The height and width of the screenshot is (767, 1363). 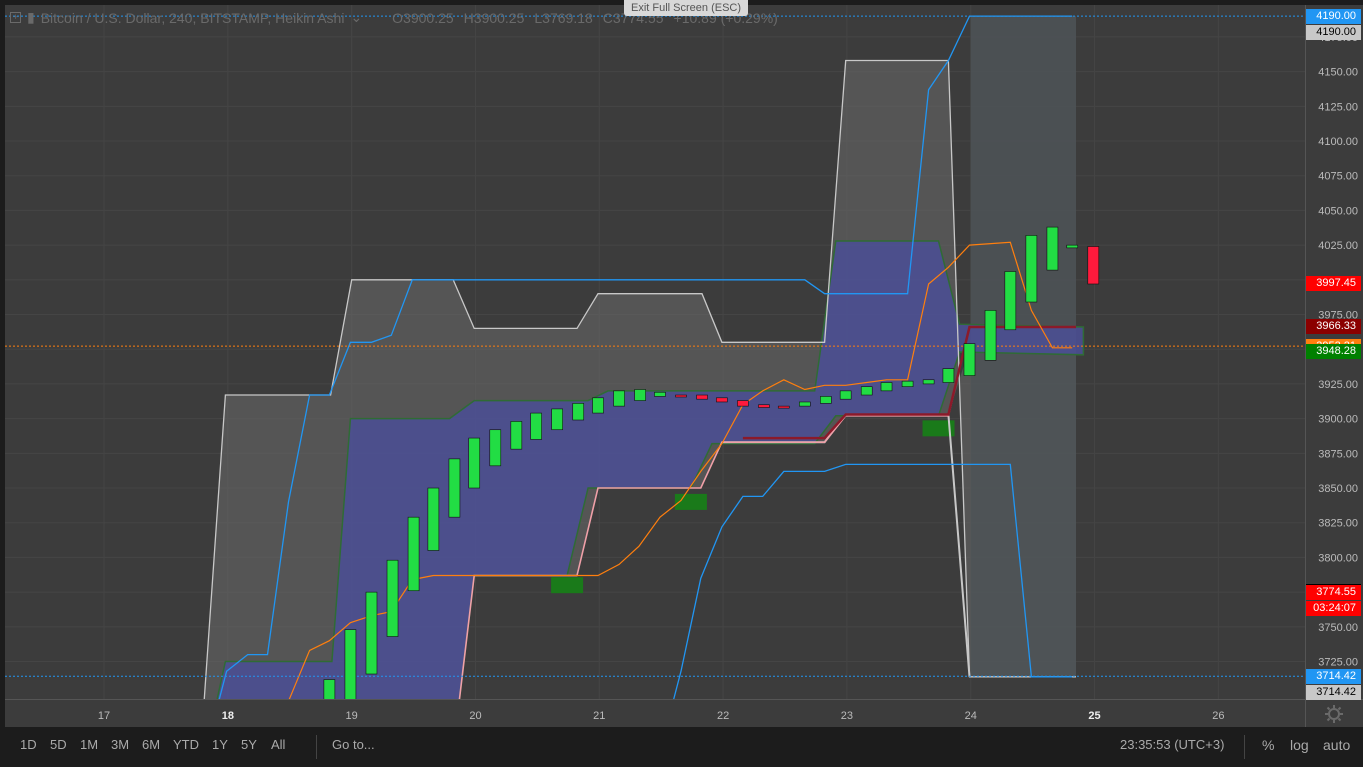 I want to click on price-tick-label: 4075.00, so click(x=1338, y=177).